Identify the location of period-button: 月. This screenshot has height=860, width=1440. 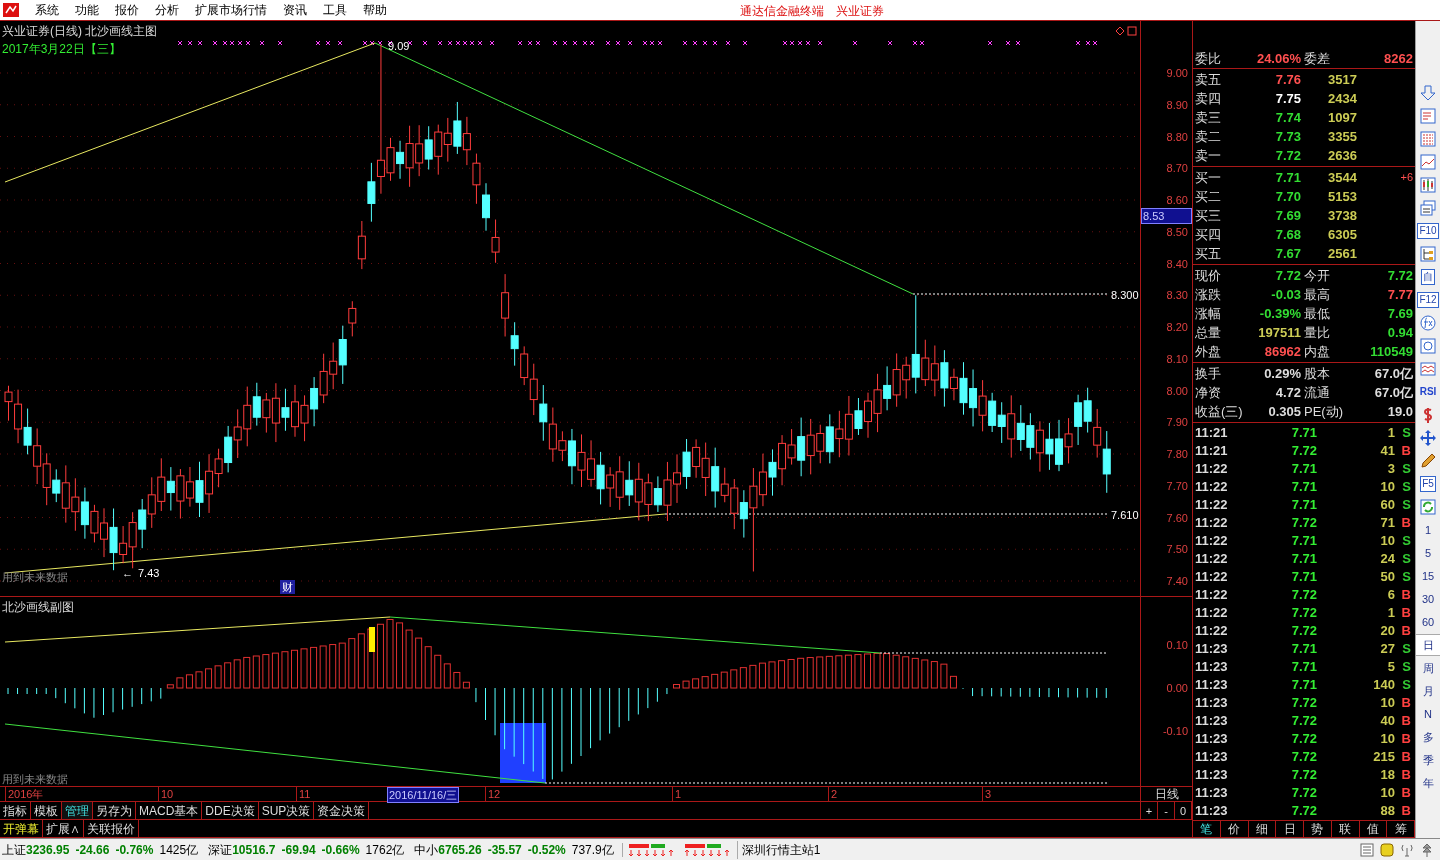
(1428, 690).